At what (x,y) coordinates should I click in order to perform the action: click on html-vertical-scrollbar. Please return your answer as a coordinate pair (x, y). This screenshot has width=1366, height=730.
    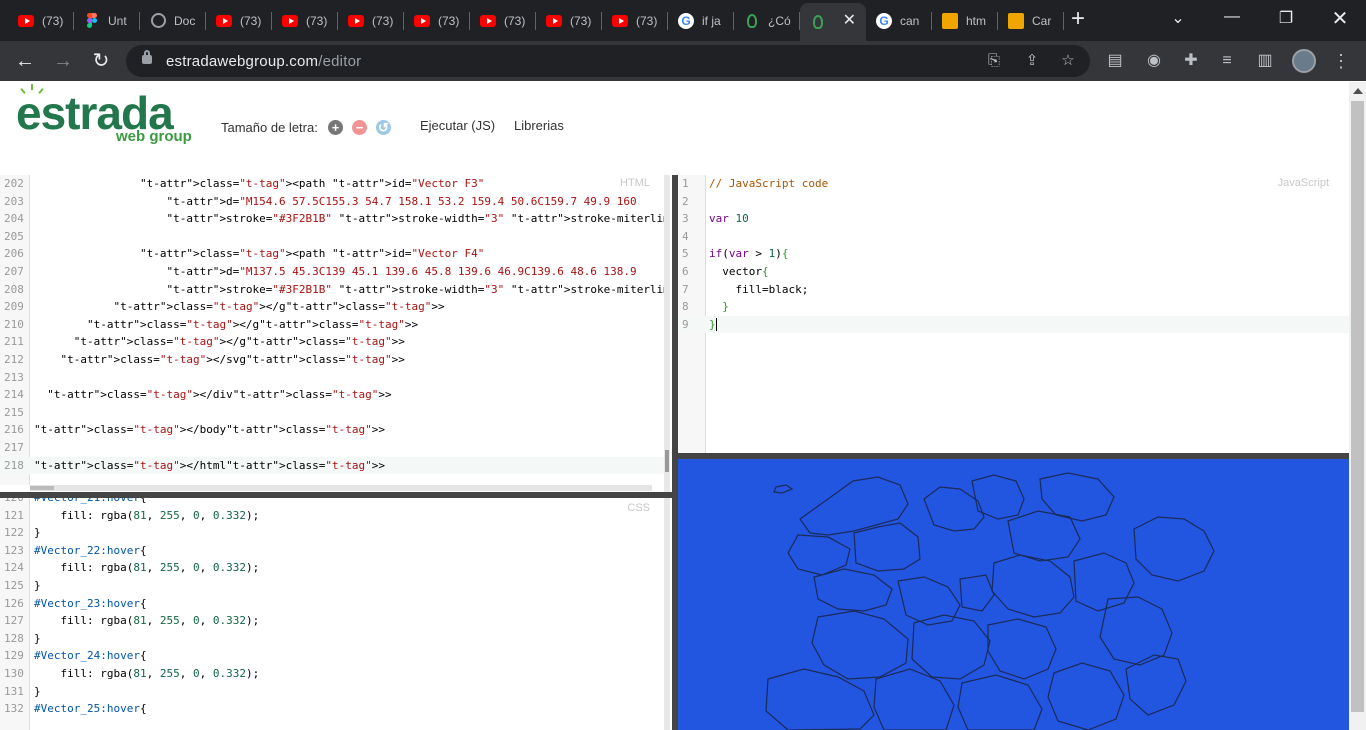
    Looking at the image, I should click on (667, 333).